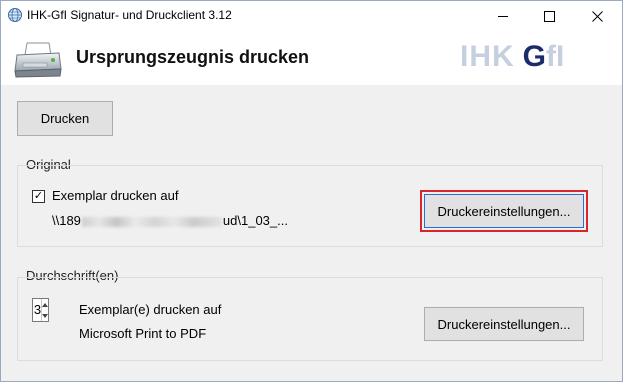  I want to click on title-bar: IHK-GfI Signatur- und Druckclient 3.12, so click(311, 16).